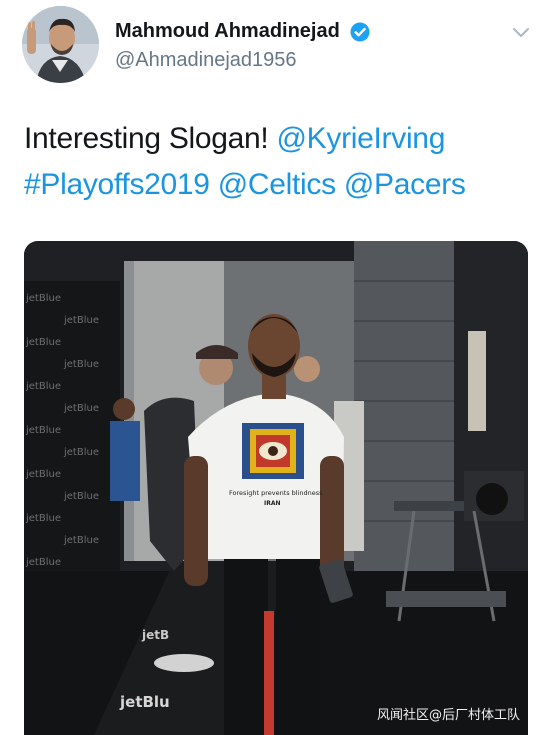  I want to click on shirt-slogan: Foresight prevents blindness, so click(276, 493).